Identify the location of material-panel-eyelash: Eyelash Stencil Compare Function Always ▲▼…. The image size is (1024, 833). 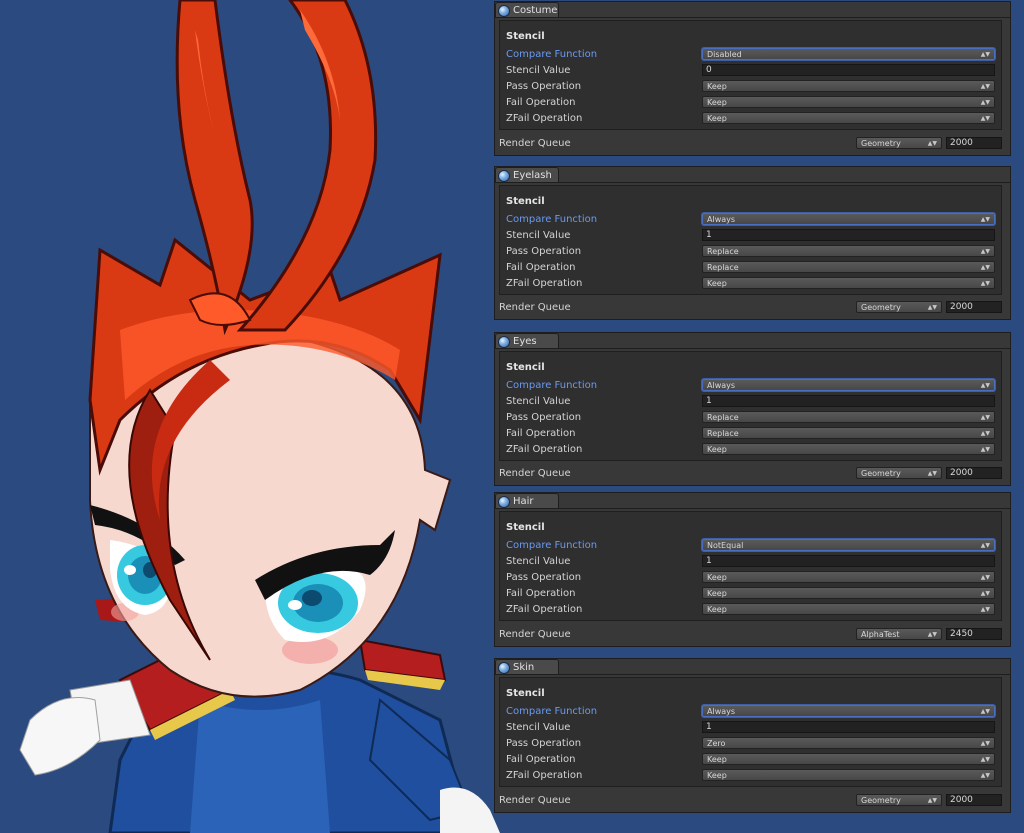
(752, 243).